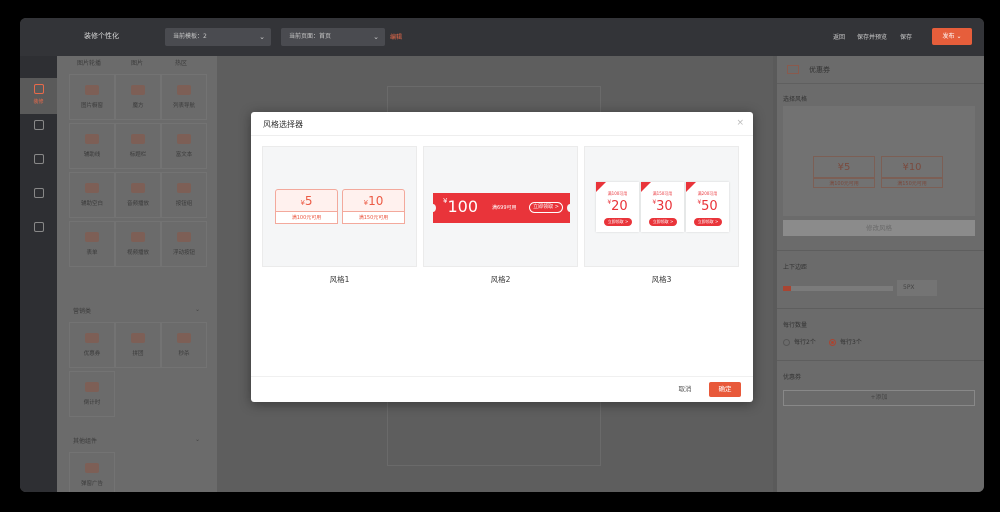  What do you see at coordinates (218, 37) in the screenshot?
I see `template-select: 当前模板：2 ⌄` at bounding box center [218, 37].